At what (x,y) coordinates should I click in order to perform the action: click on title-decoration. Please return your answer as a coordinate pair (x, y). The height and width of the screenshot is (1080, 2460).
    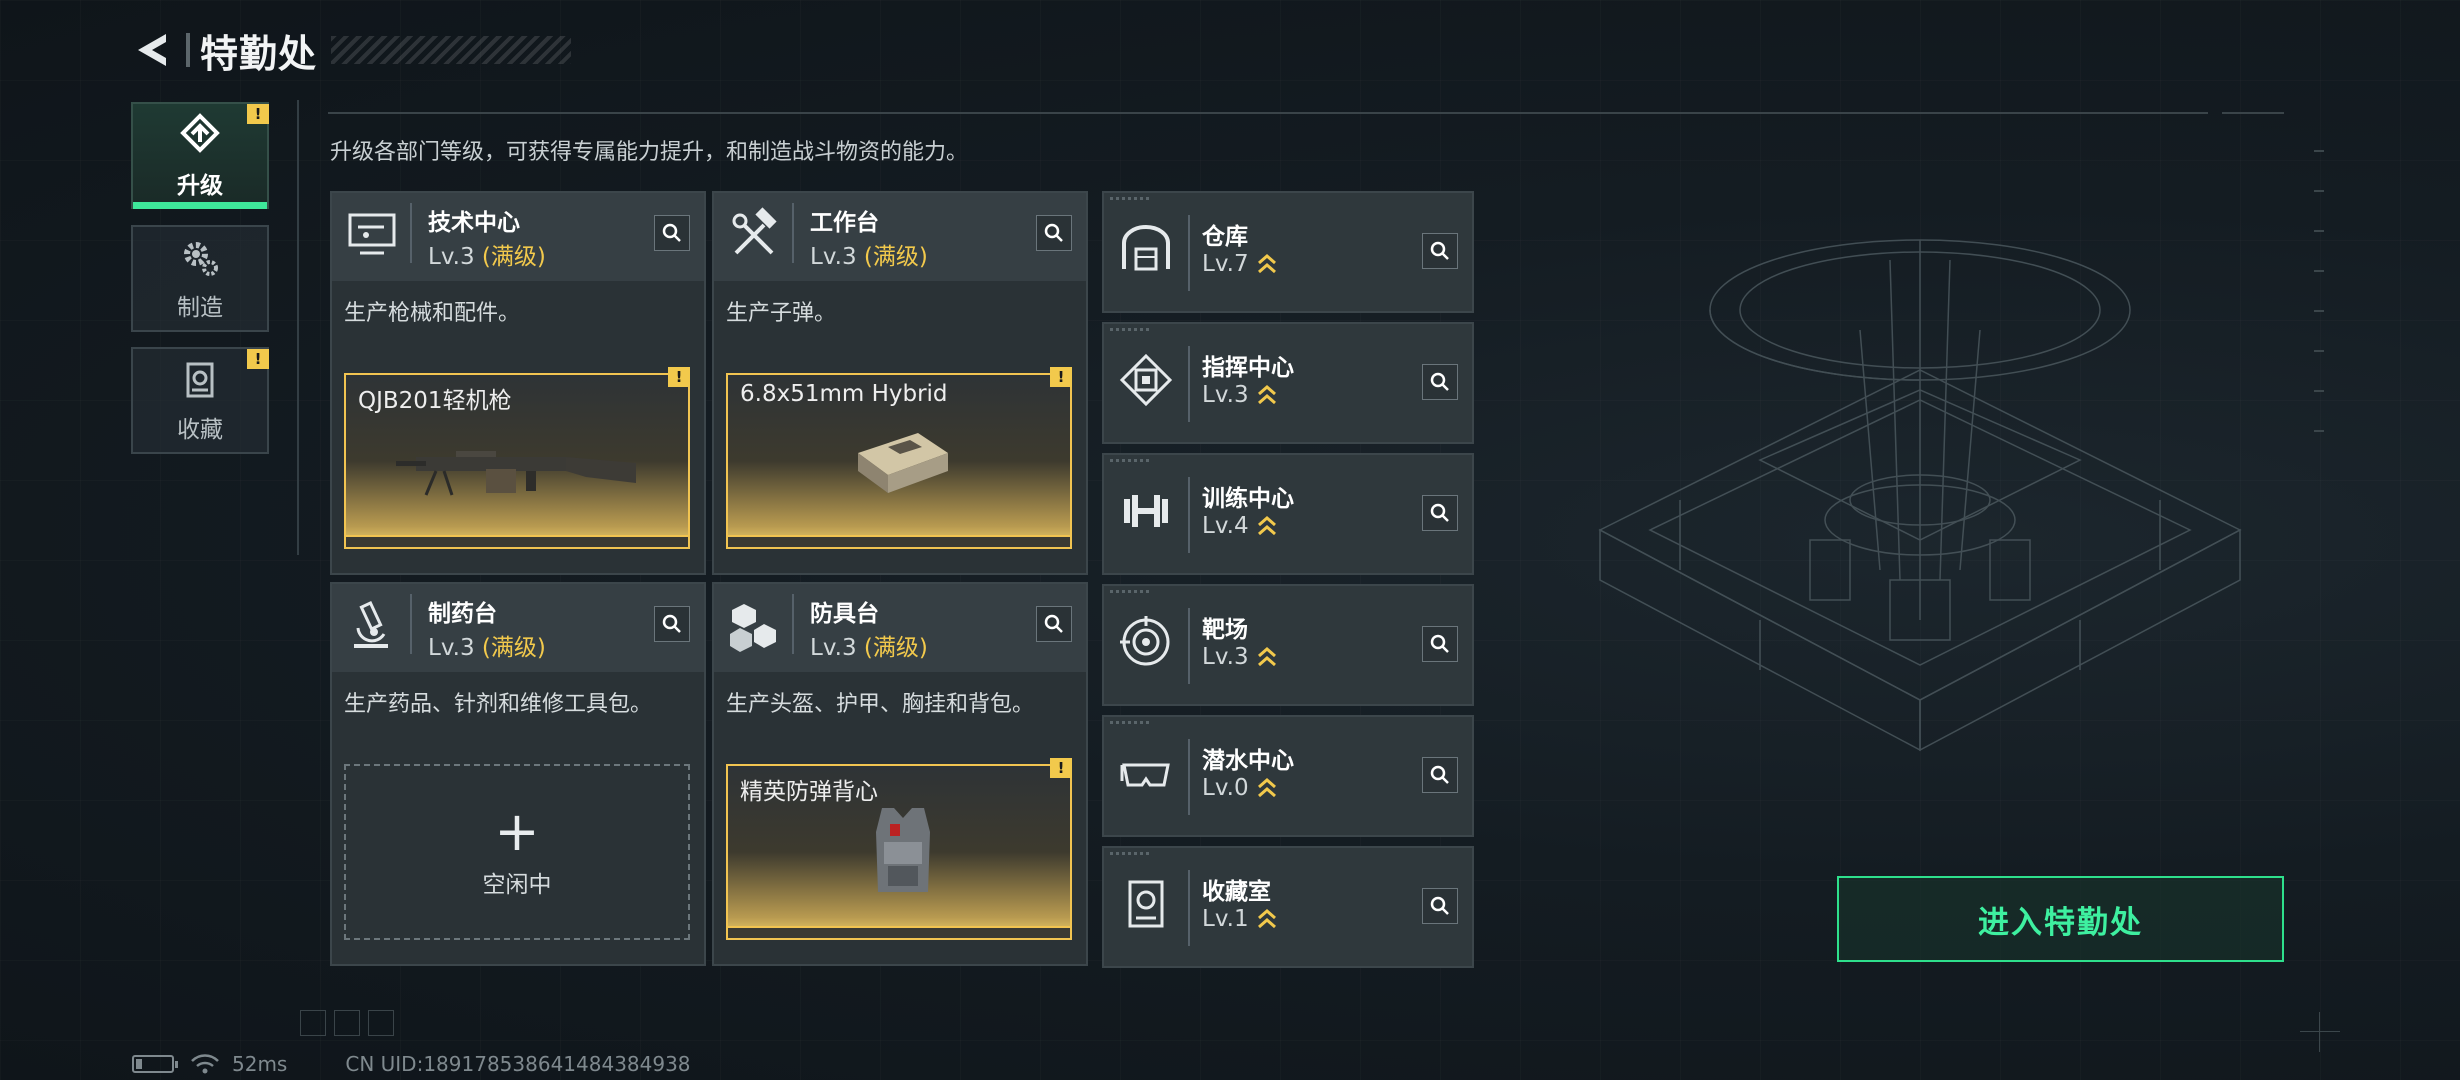
    Looking at the image, I should click on (451, 50).